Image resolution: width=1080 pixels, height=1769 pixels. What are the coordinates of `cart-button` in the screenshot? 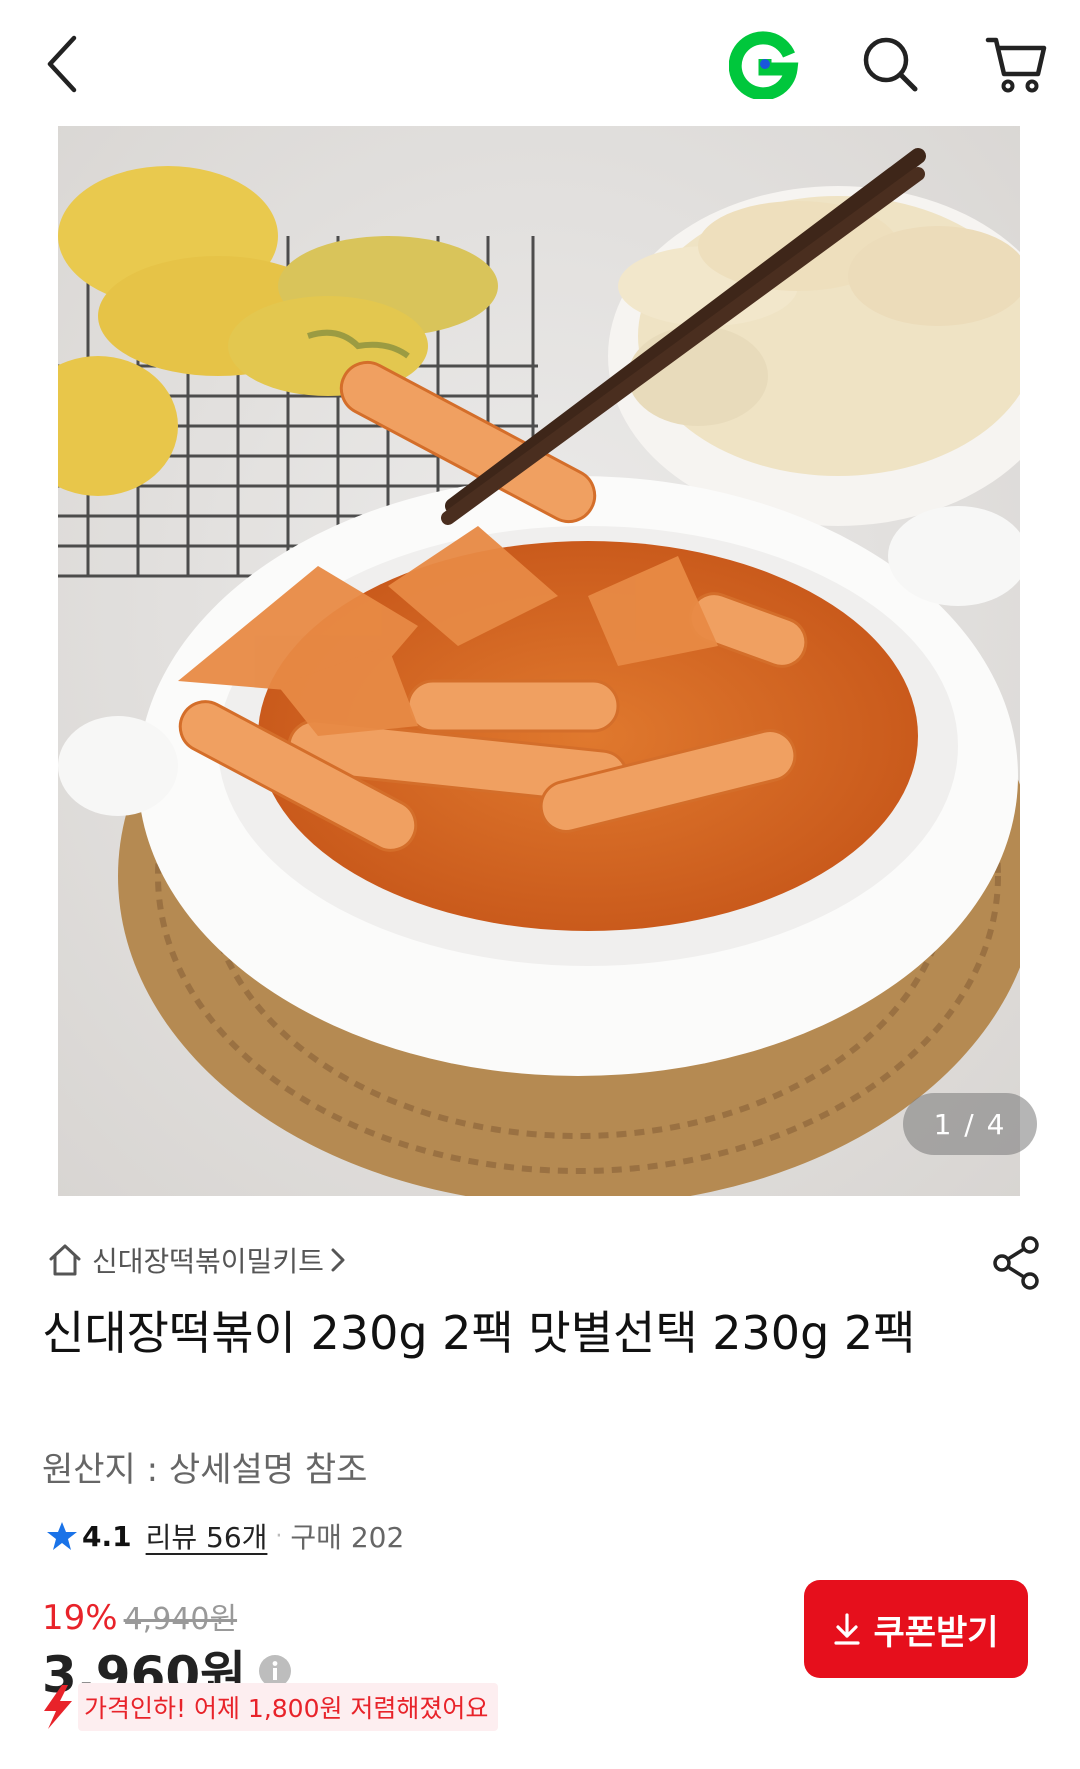 It's located at (1016, 64).